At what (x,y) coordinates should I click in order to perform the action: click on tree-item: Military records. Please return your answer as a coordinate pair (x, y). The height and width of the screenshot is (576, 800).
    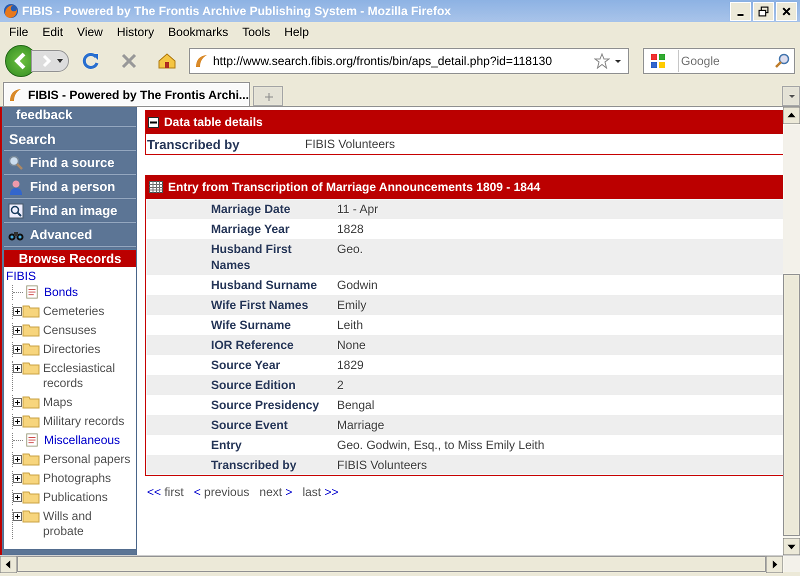
    Looking at the image, I should click on (83, 421).